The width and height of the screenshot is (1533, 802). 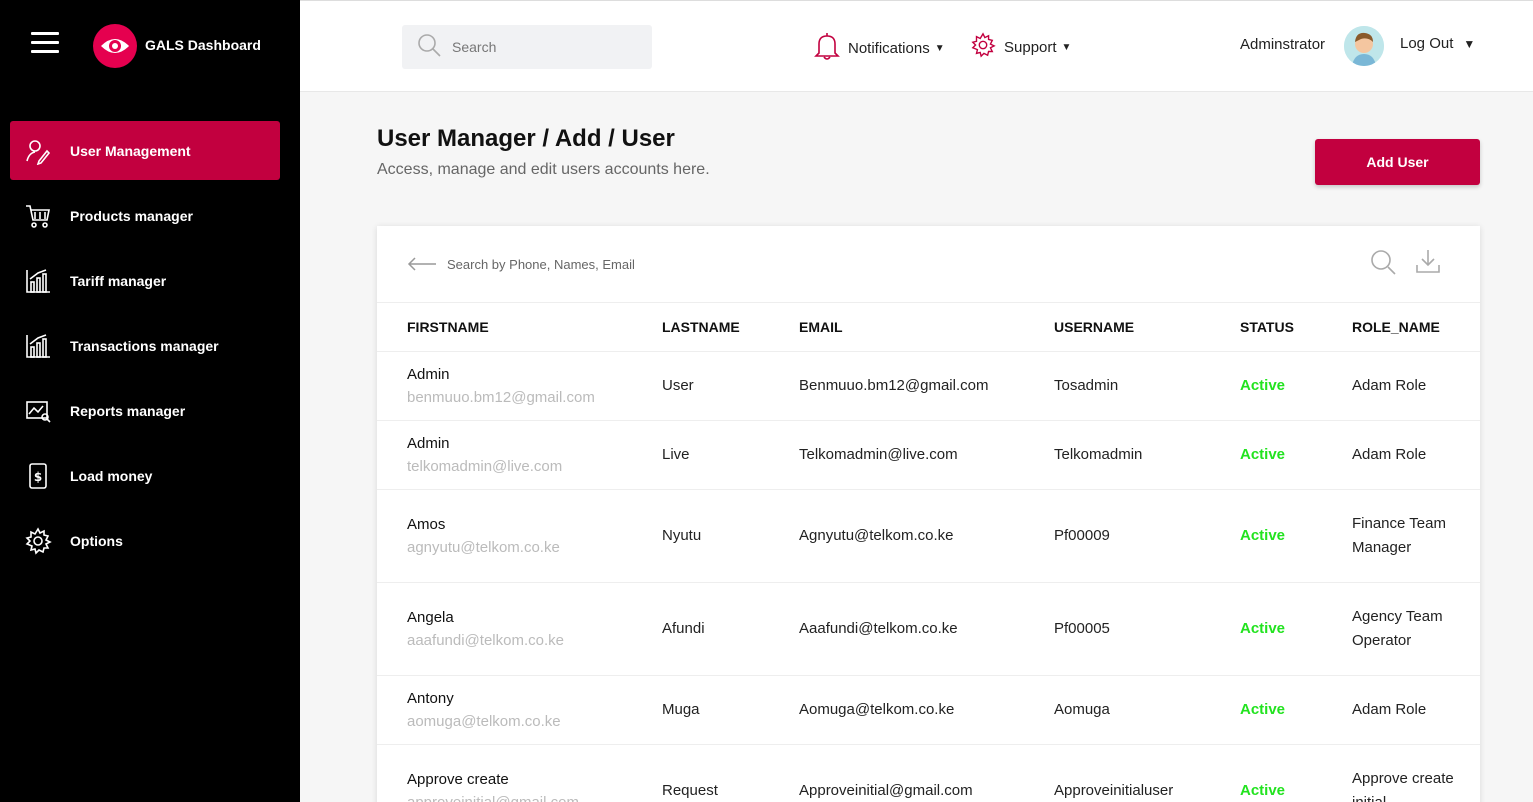 I want to click on email-cell: Telkomadmin@live.com, so click(x=926, y=455).